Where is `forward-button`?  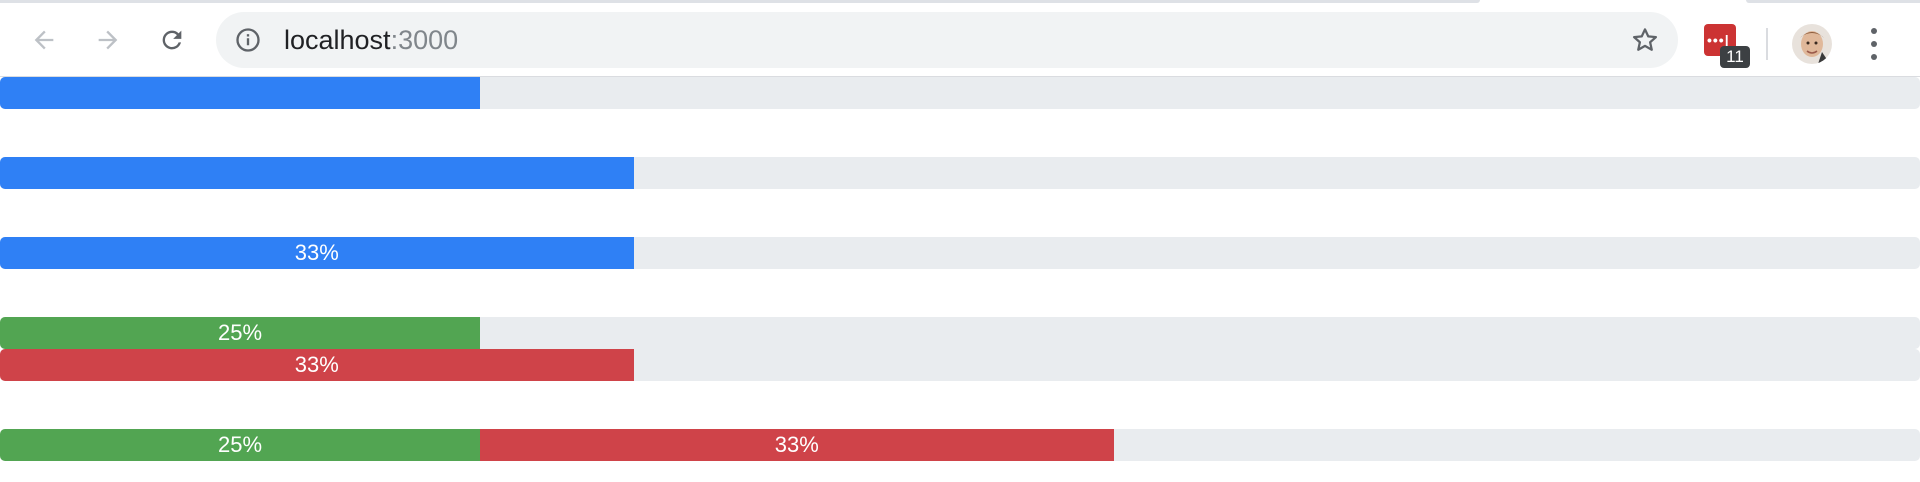 forward-button is located at coordinates (108, 40).